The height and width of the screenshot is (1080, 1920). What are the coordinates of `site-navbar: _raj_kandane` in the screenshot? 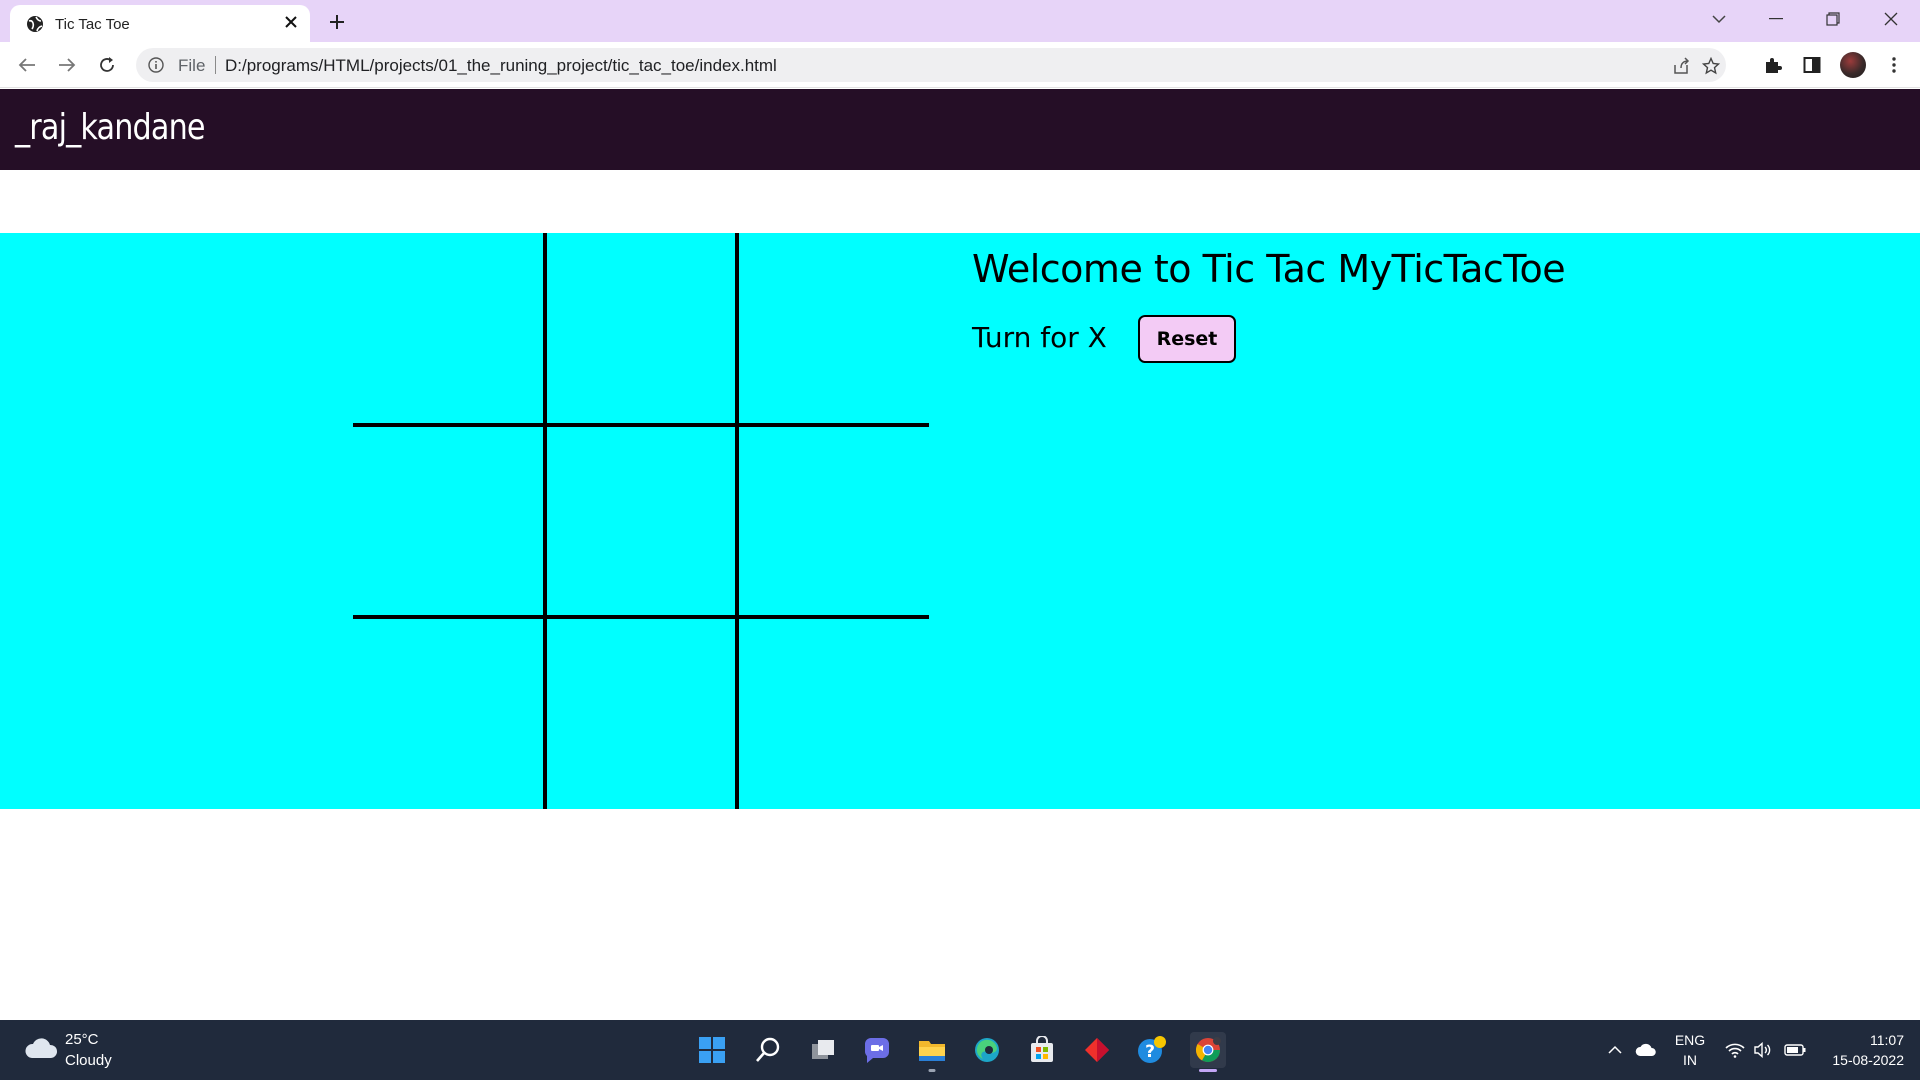 It's located at (960, 129).